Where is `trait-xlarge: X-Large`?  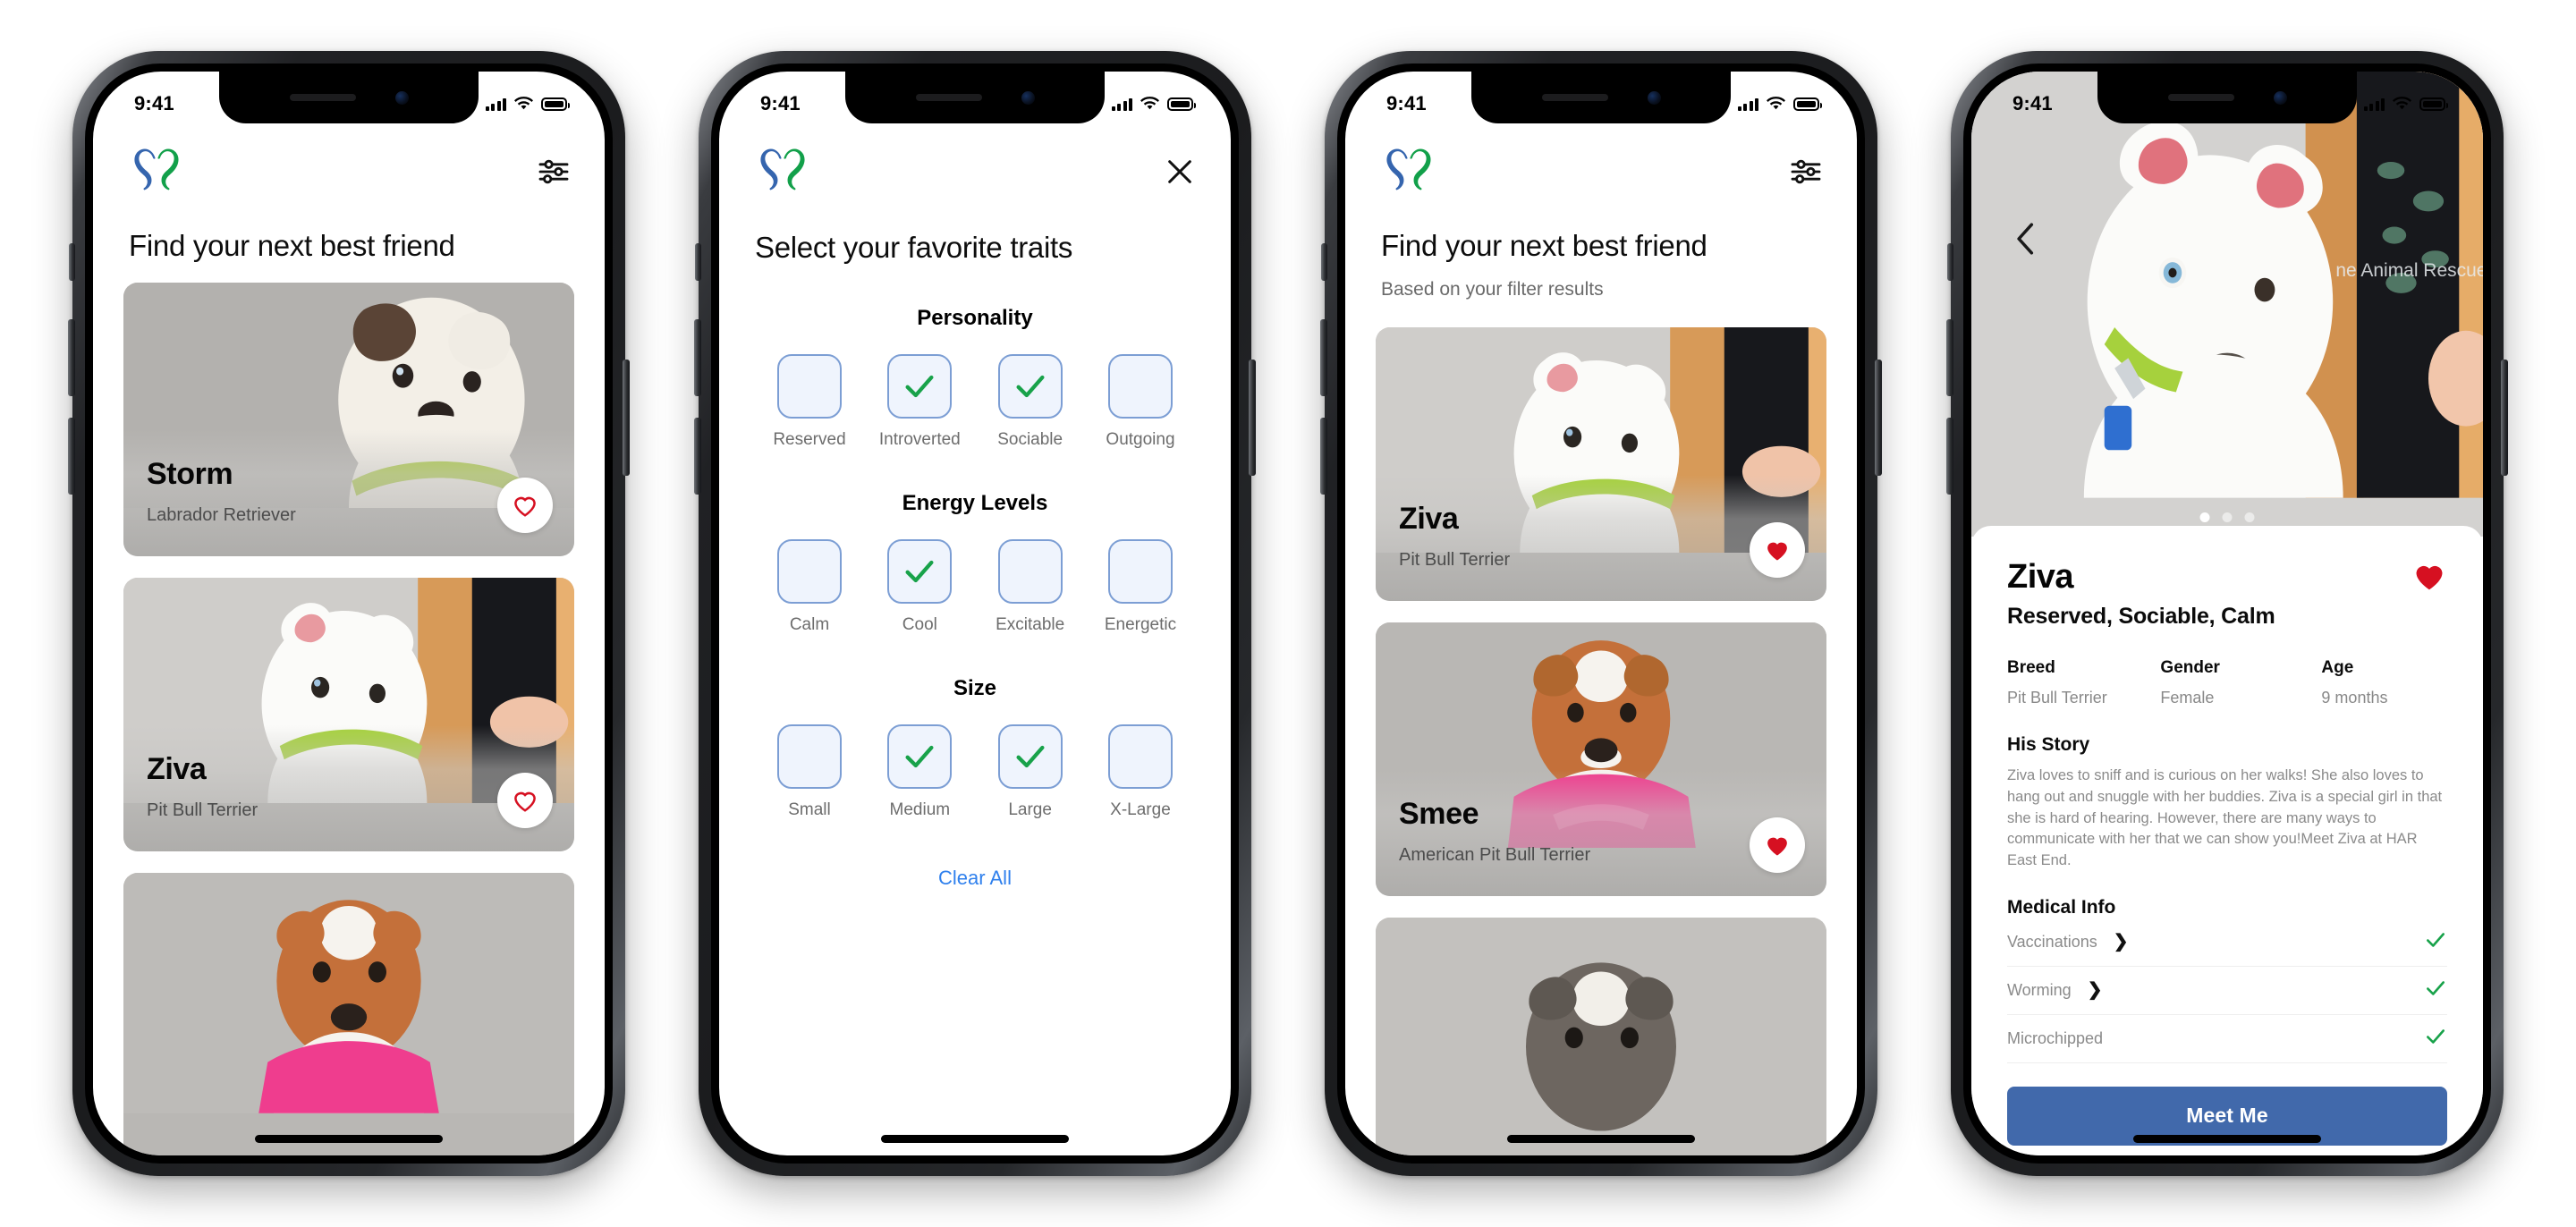 trait-xlarge: X-Large is located at coordinates (1140, 772).